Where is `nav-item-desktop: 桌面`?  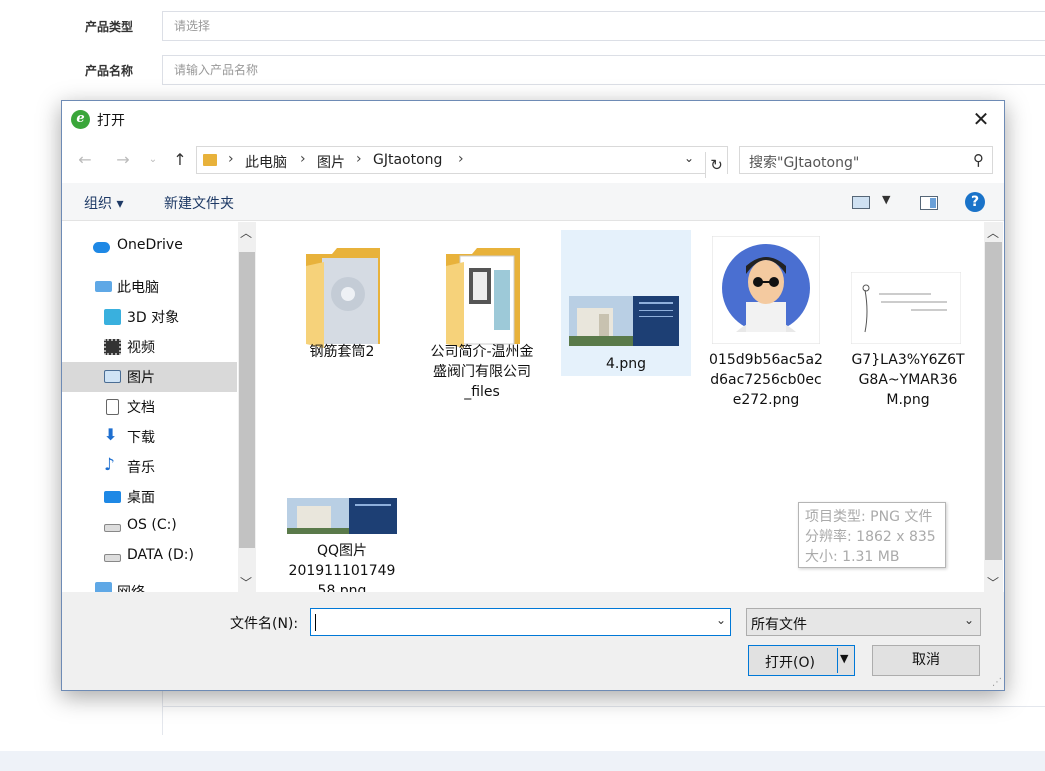 nav-item-desktop: 桌面 is located at coordinates (149, 497).